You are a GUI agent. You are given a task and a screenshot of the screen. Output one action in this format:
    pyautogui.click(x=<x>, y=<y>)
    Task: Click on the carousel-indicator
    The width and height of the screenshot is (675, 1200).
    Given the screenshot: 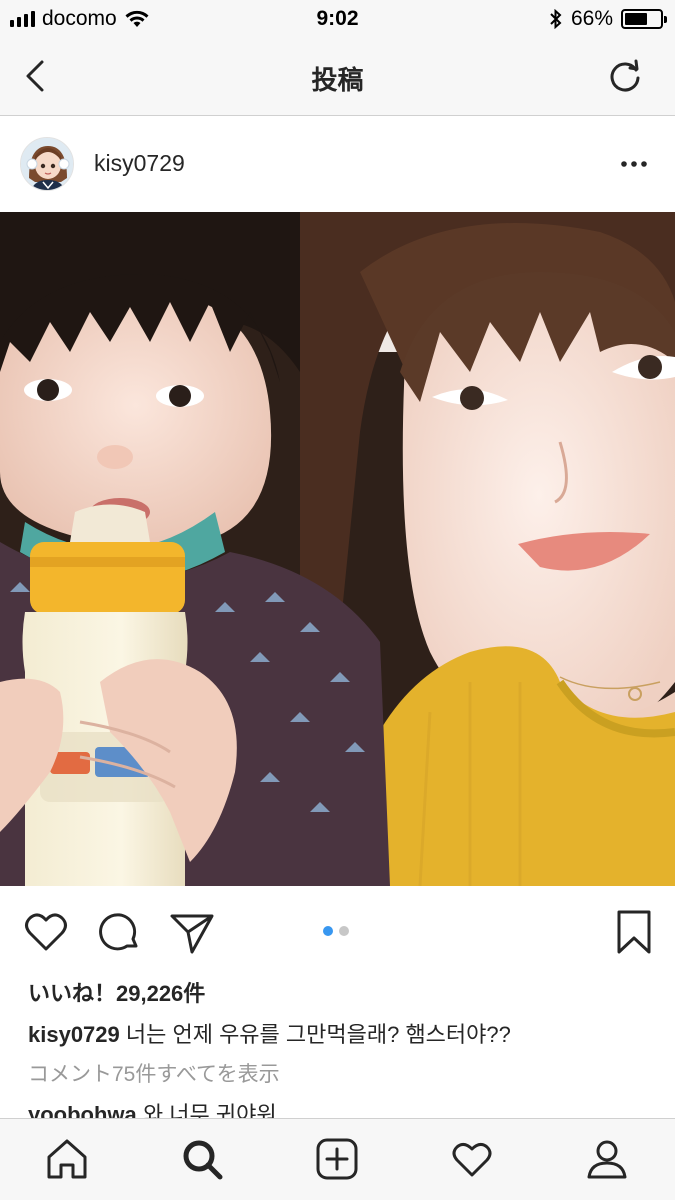 What is the action you would take?
    pyautogui.click(x=336, y=931)
    